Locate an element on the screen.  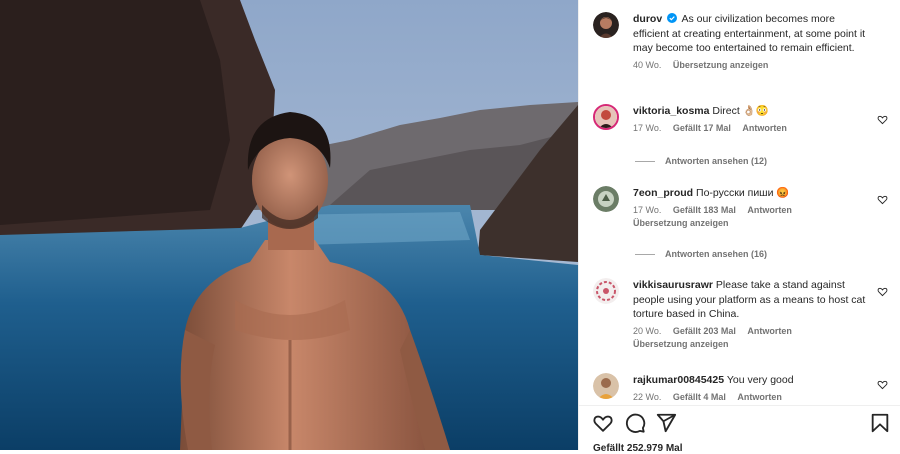
comment-username: vikkisaurusrawr is located at coordinates (673, 285).